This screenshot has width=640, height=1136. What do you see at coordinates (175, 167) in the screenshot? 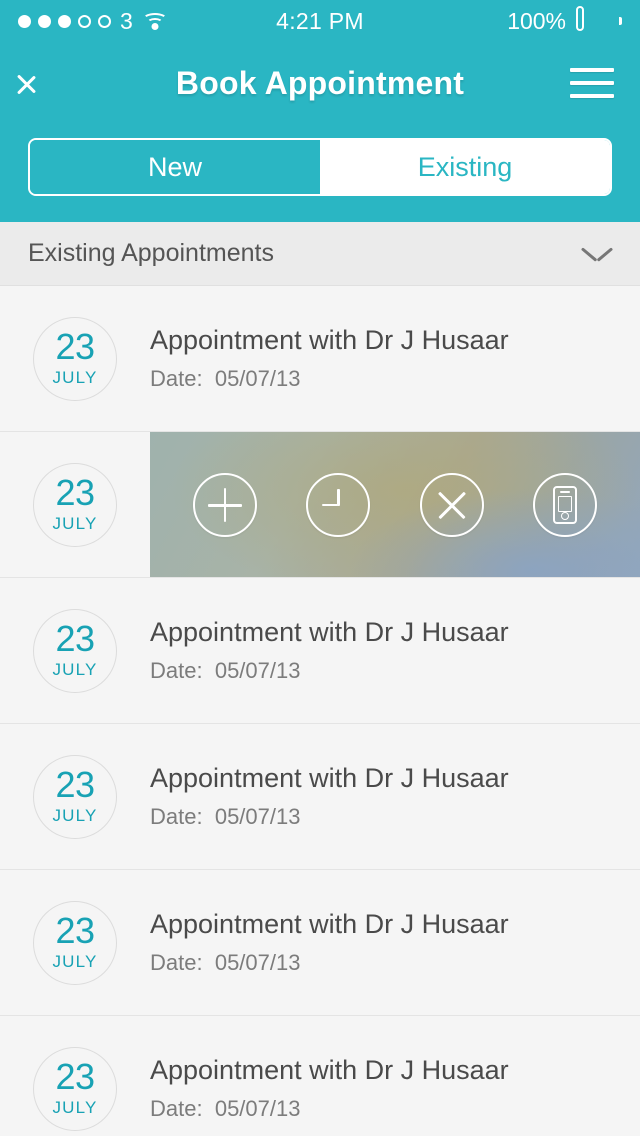
I see `tab-new: New` at bounding box center [175, 167].